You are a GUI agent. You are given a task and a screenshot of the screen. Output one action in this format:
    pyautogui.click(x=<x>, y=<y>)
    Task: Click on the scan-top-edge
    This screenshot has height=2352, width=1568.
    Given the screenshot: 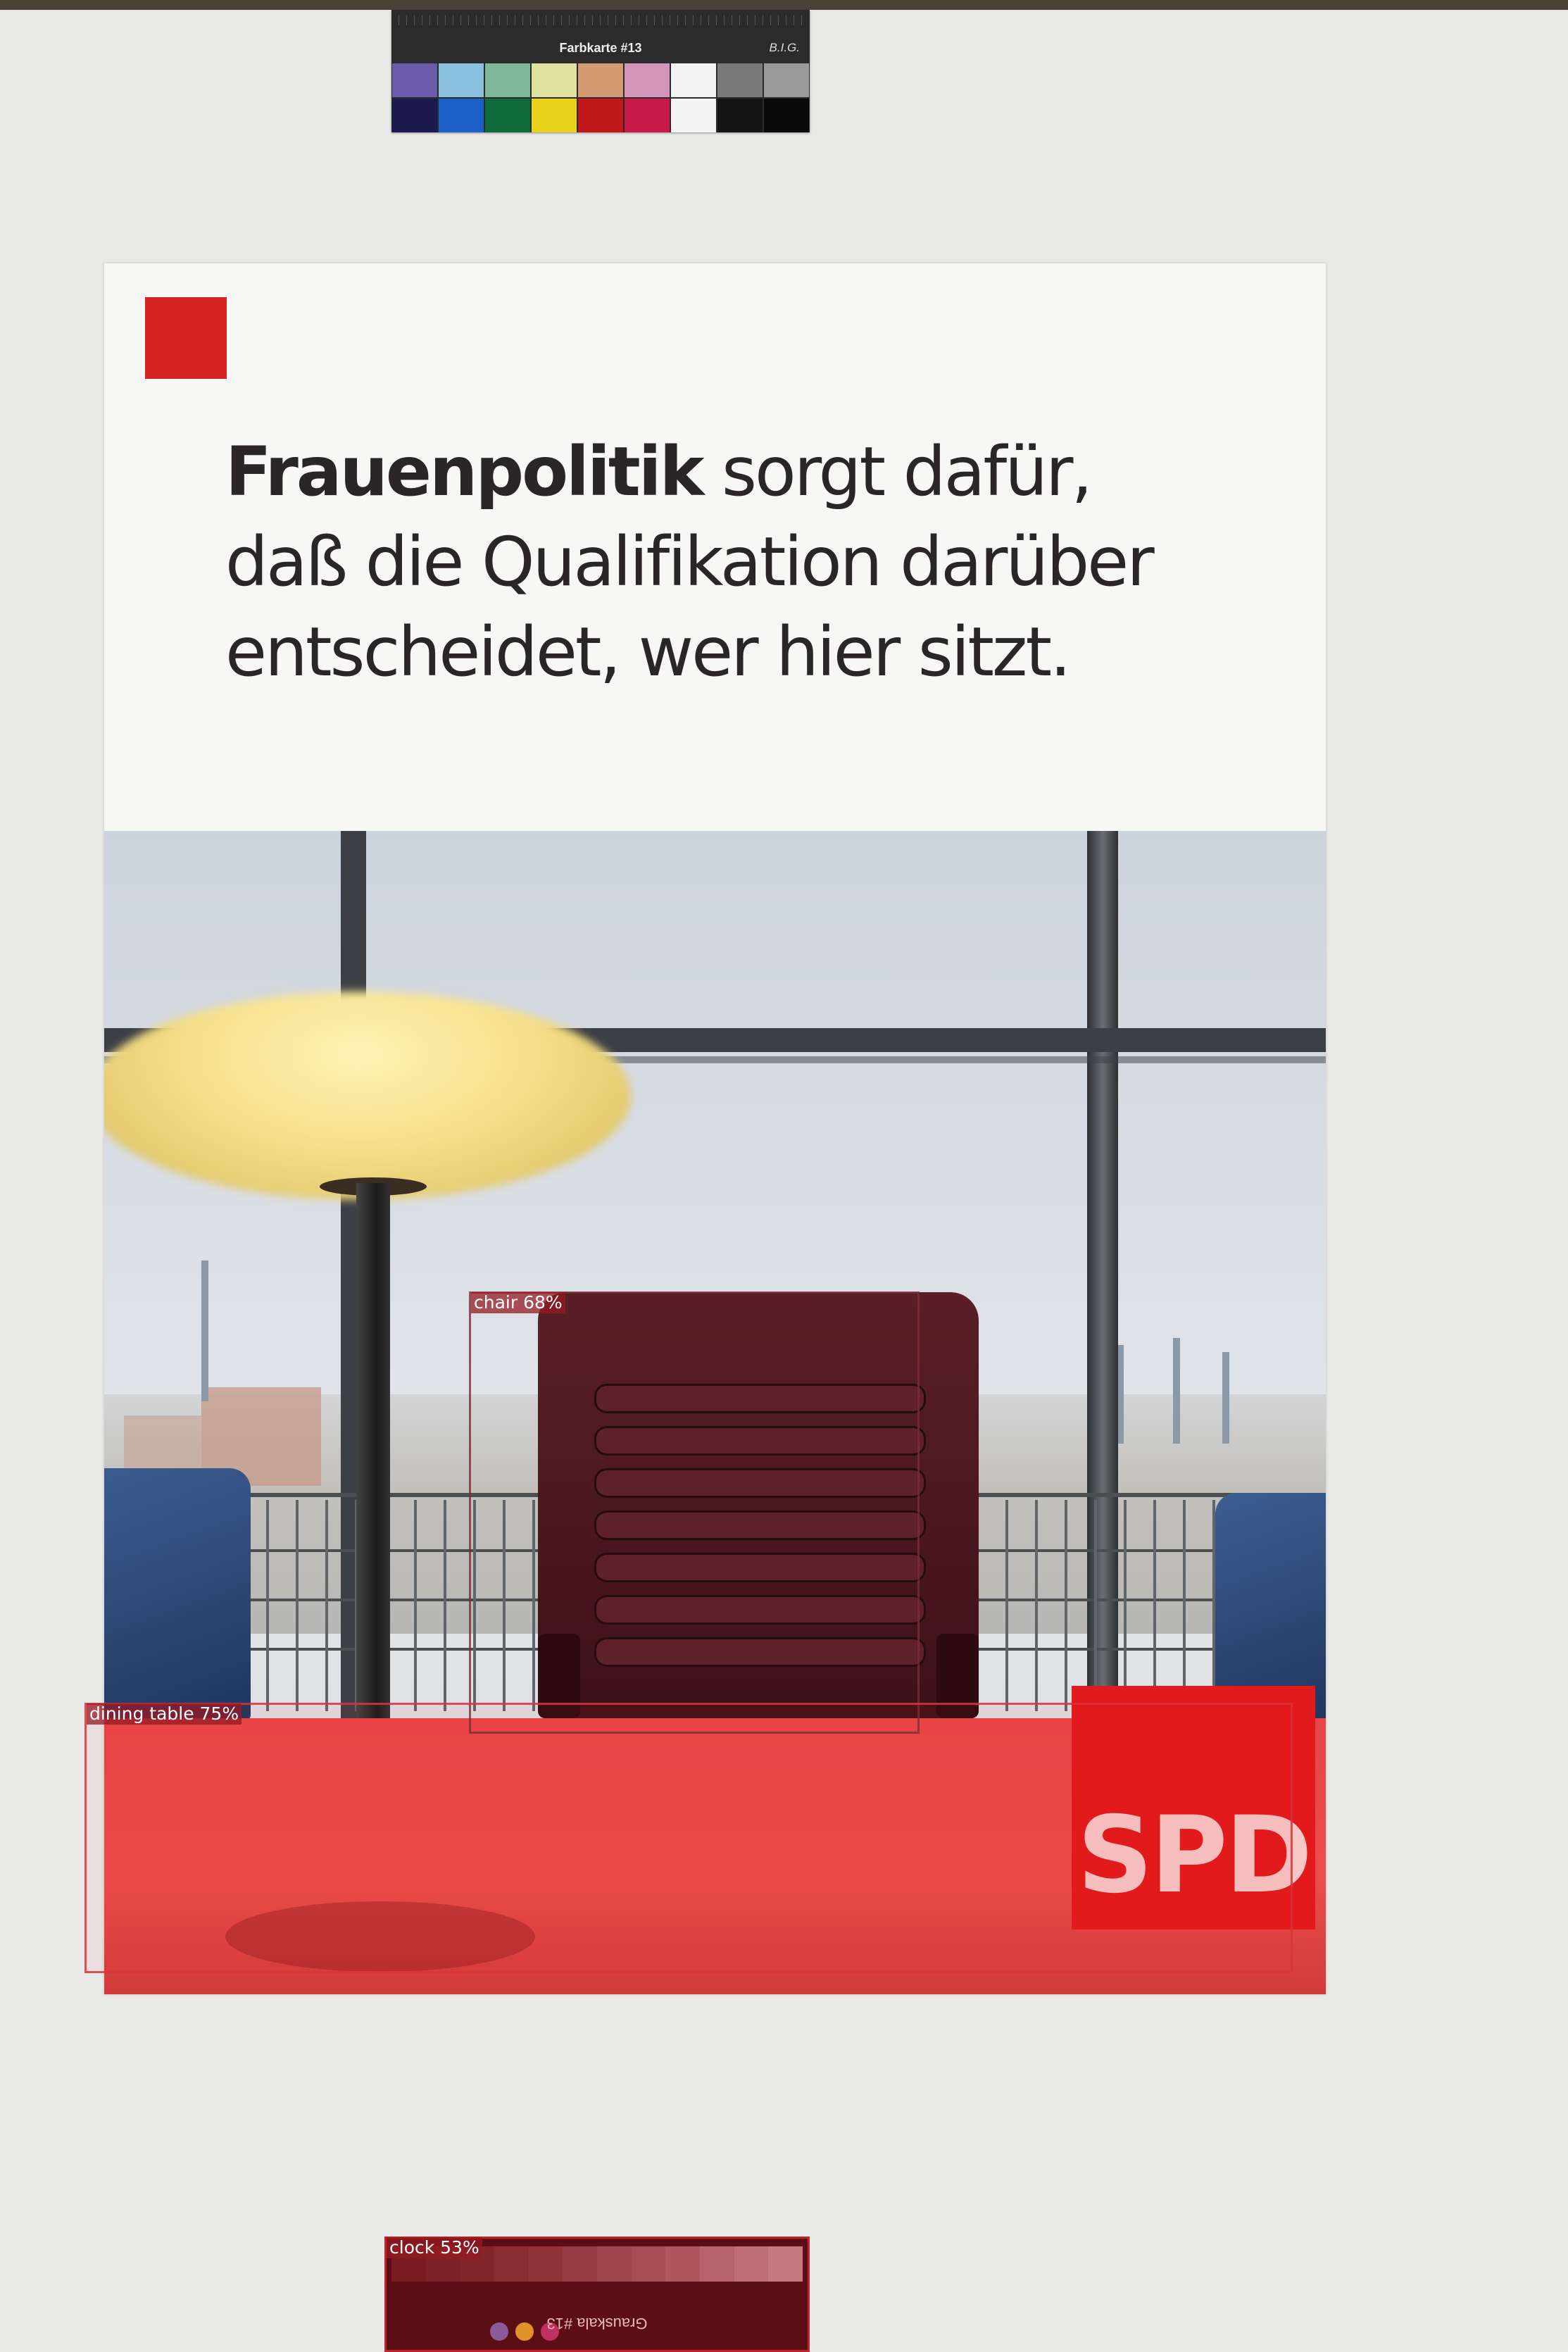 What is the action you would take?
    pyautogui.click(x=784, y=5)
    